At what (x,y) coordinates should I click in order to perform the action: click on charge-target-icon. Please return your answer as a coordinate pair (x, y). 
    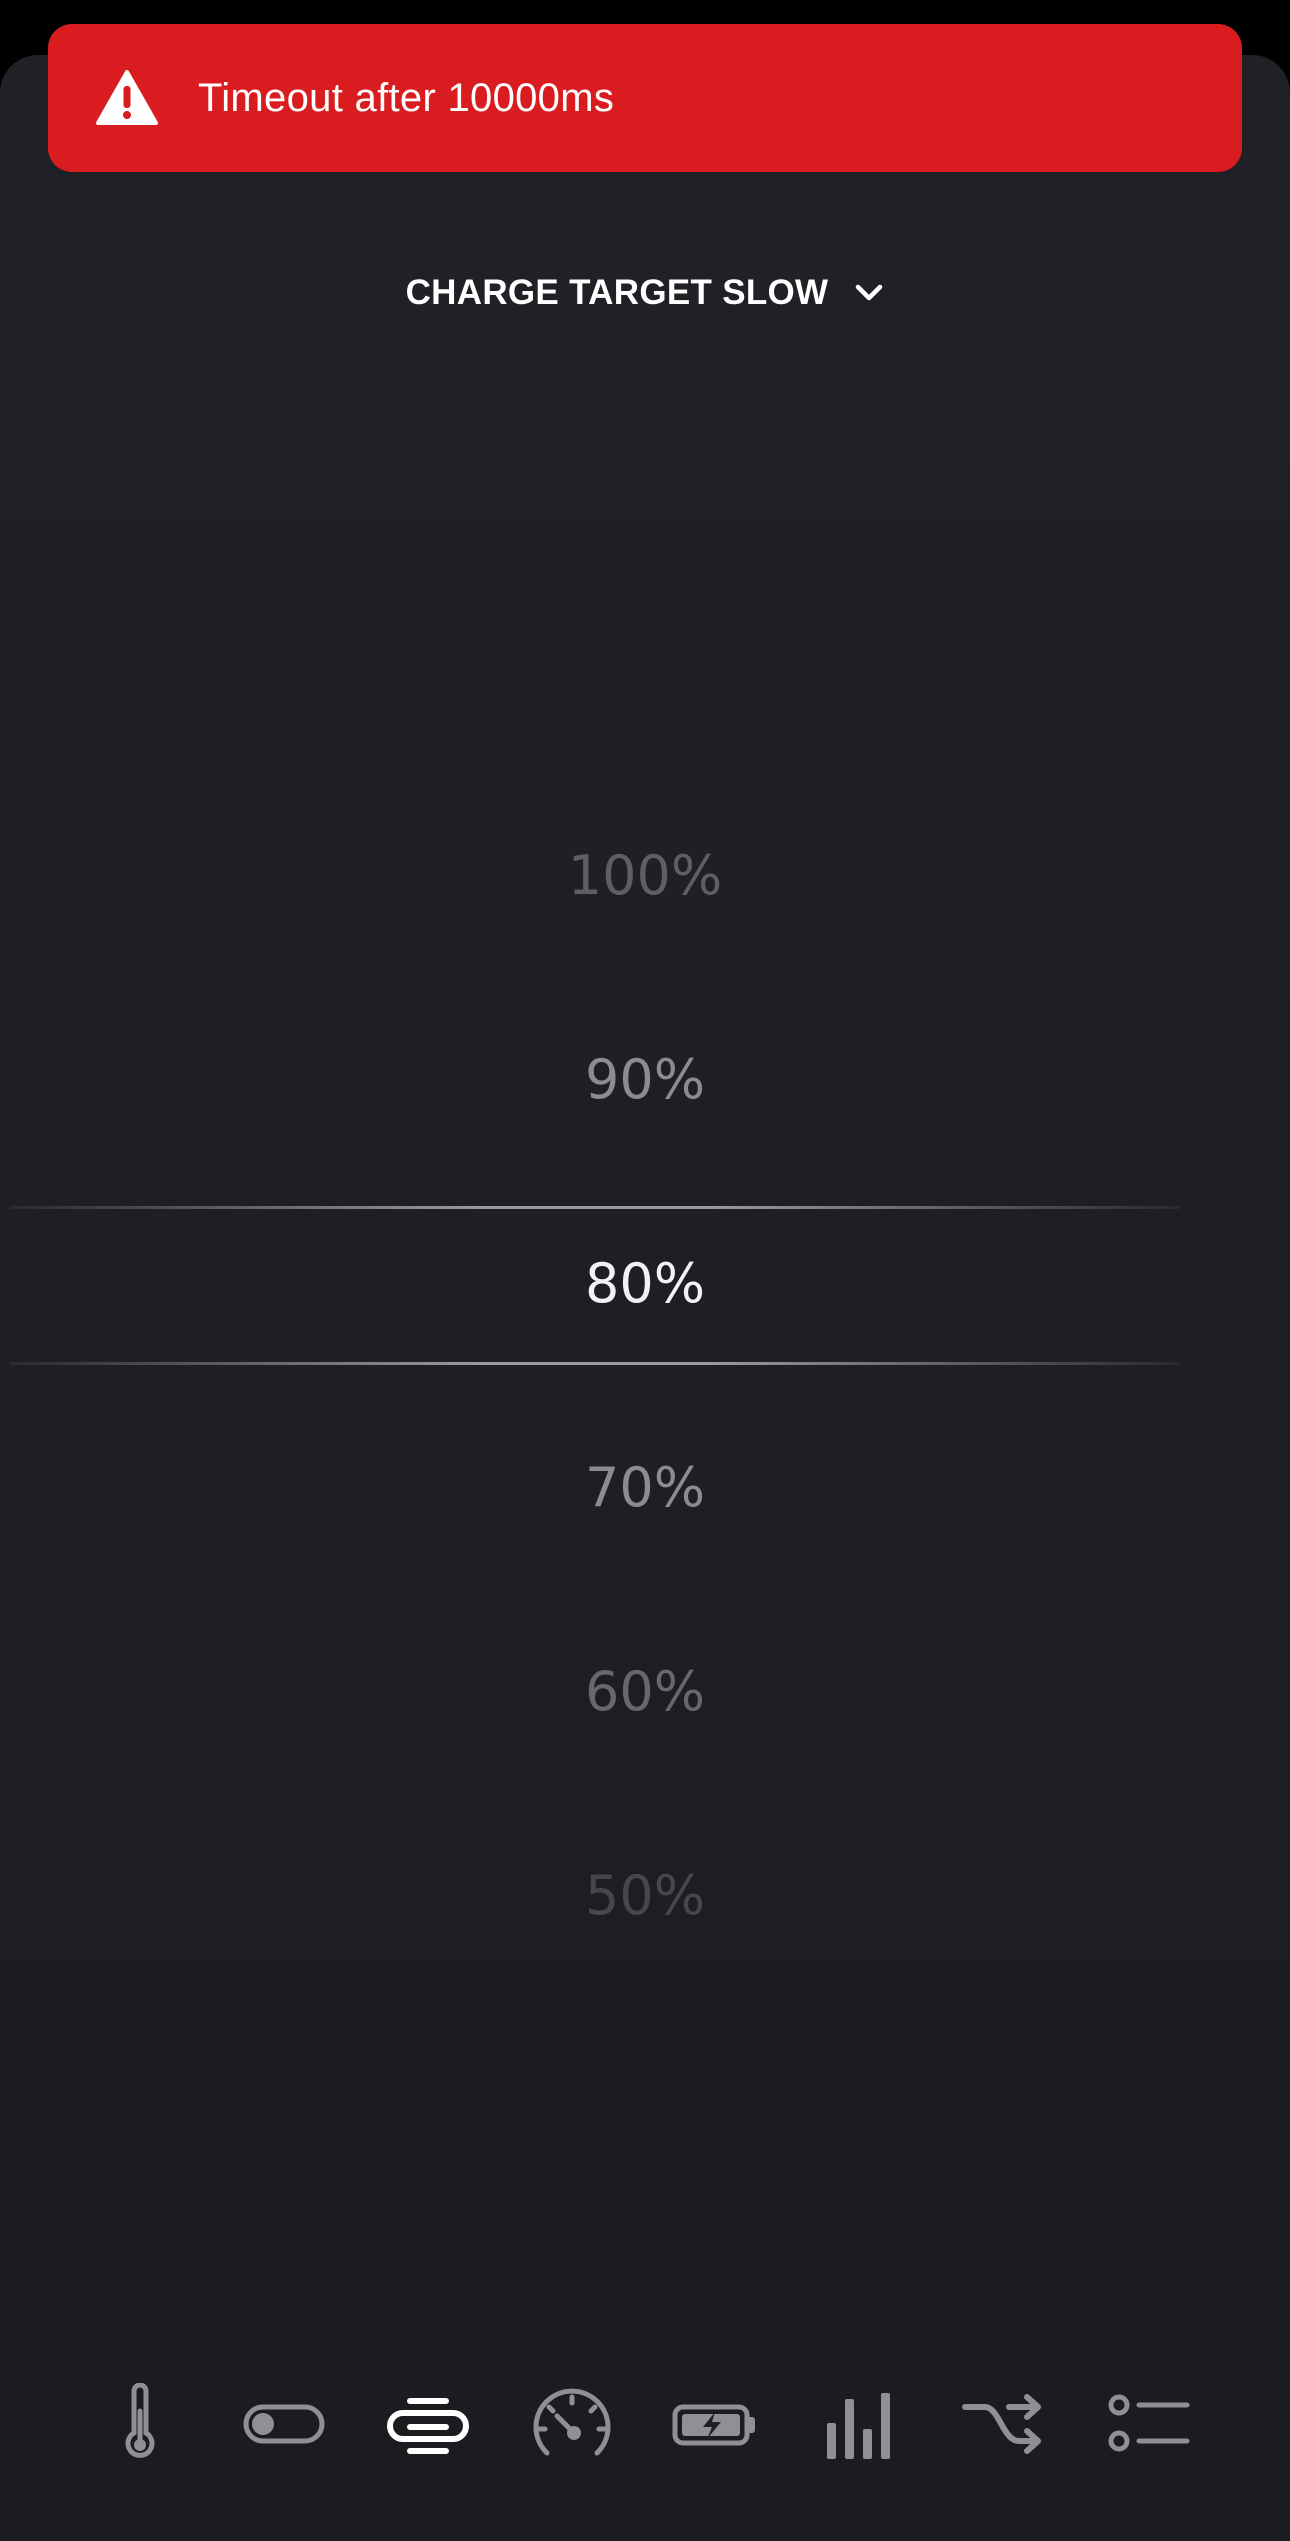
    Looking at the image, I should click on (428, 2426).